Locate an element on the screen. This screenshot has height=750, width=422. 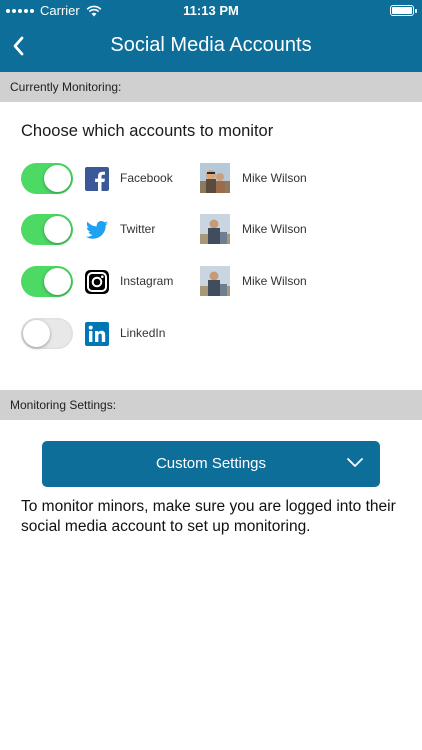
avatar-instagram-user is located at coordinates (215, 281).